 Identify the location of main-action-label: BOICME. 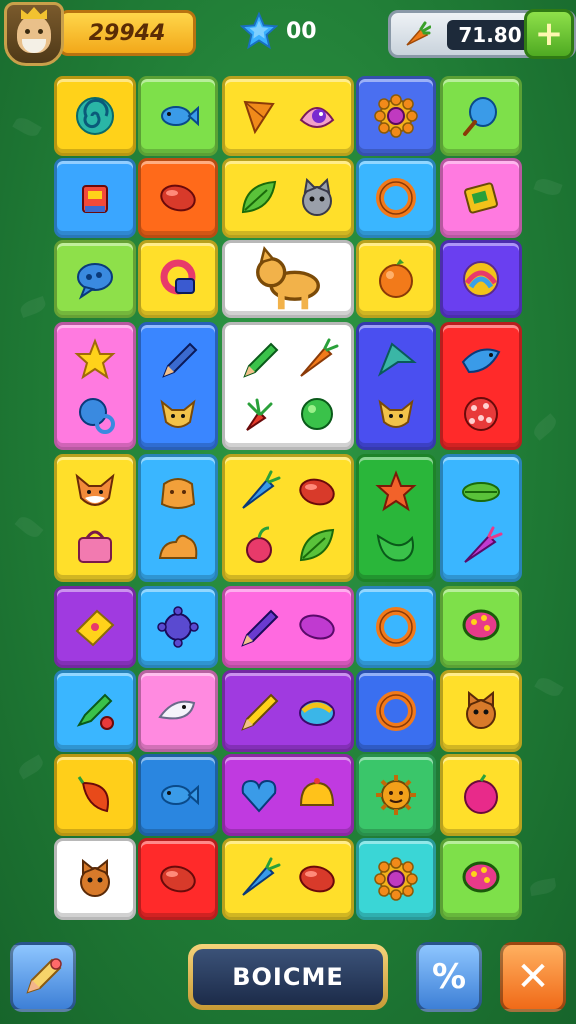
(288, 977).